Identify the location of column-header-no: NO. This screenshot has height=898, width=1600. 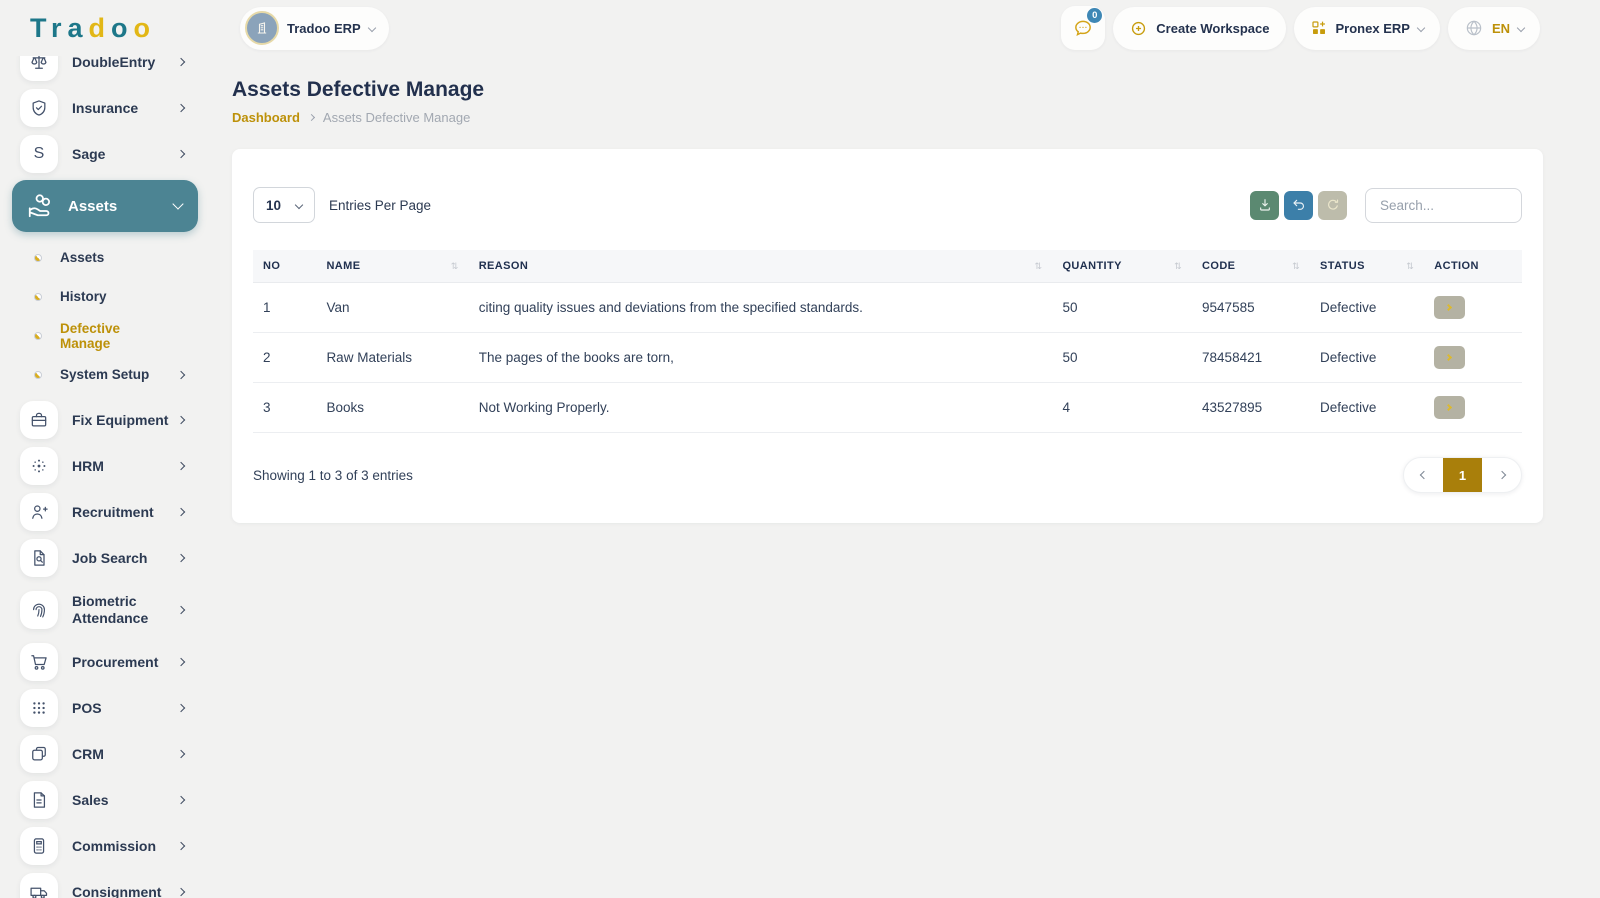
(272, 266).